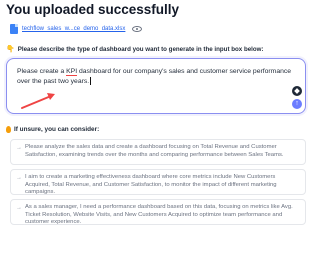  Describe the element at coordinates (10, 49) in the screenshot. I see `pointing-hand-icon: 👇` at that location.